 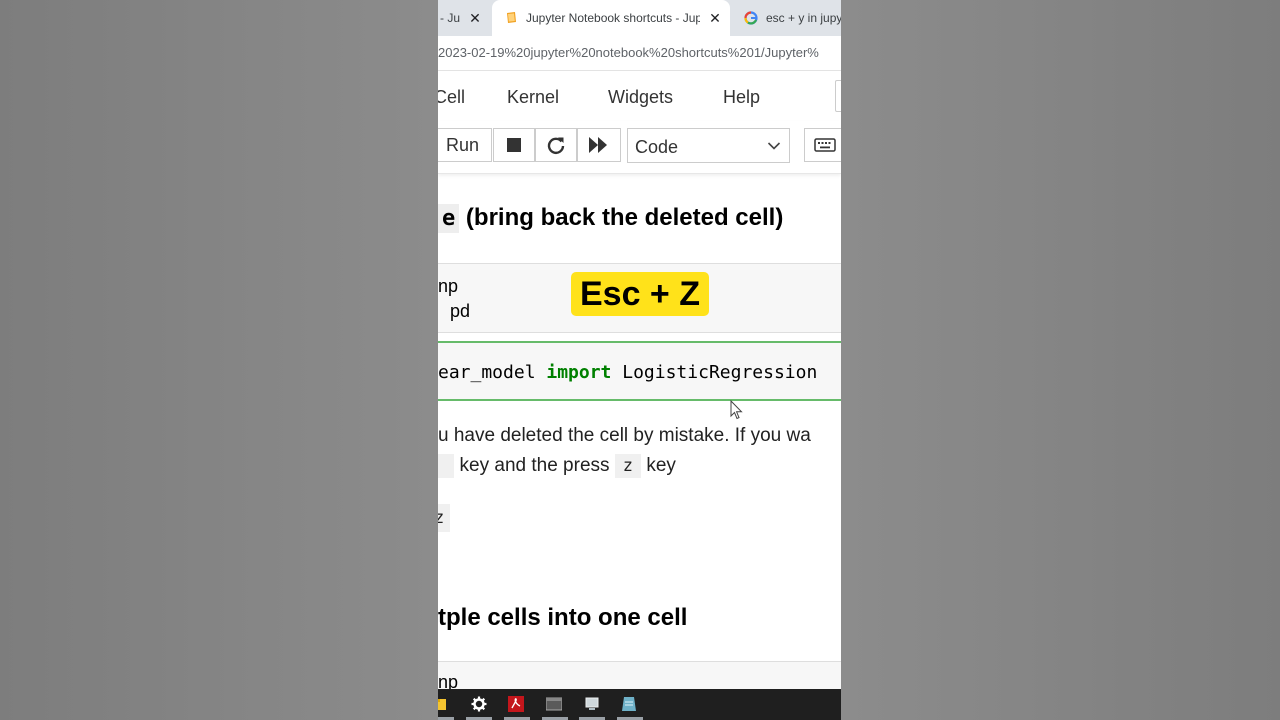 I want to click on menu-help: Help, so click(x=741, y=97).